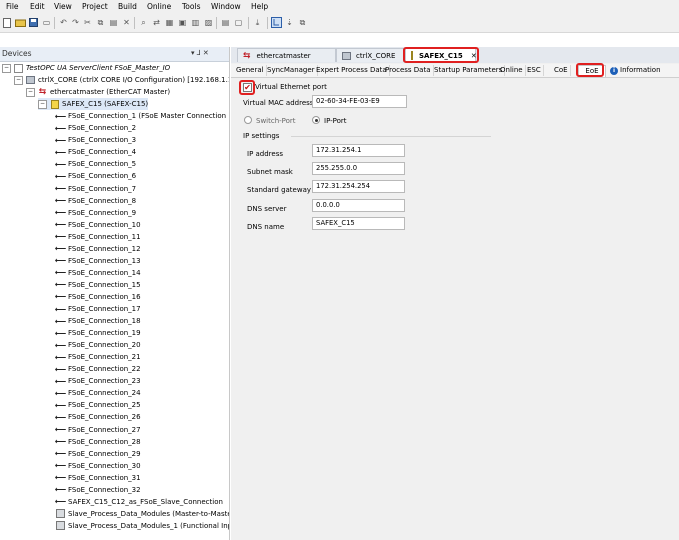 The width and height of the screenshot is (679, 540). What do you see at coordinates (113, 22) in the screenshot?
I see `paste-icon: ▤` at bounding box center [113, 22].